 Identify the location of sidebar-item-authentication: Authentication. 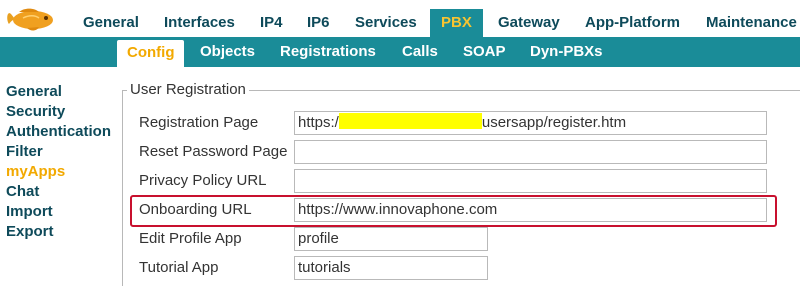
(58, 132).